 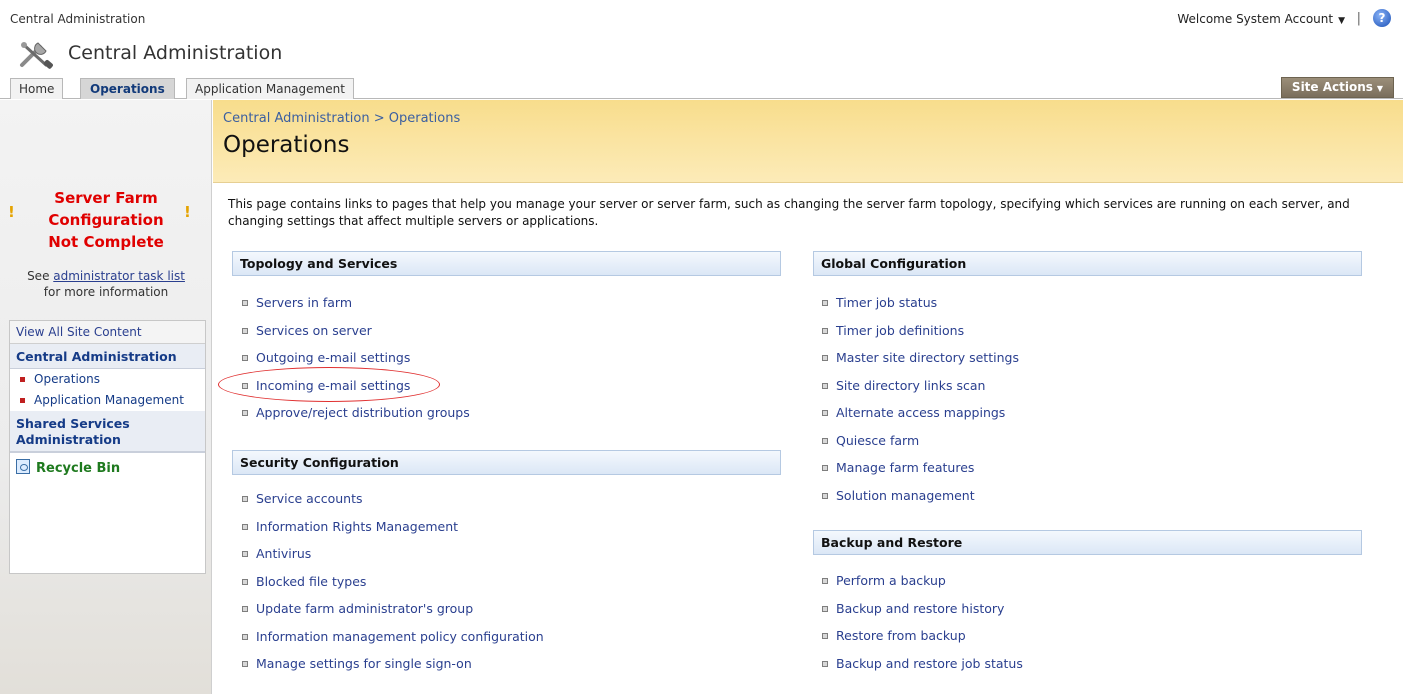 I want to click on link-label: Site directory links scan, so click(x=911, y=385).